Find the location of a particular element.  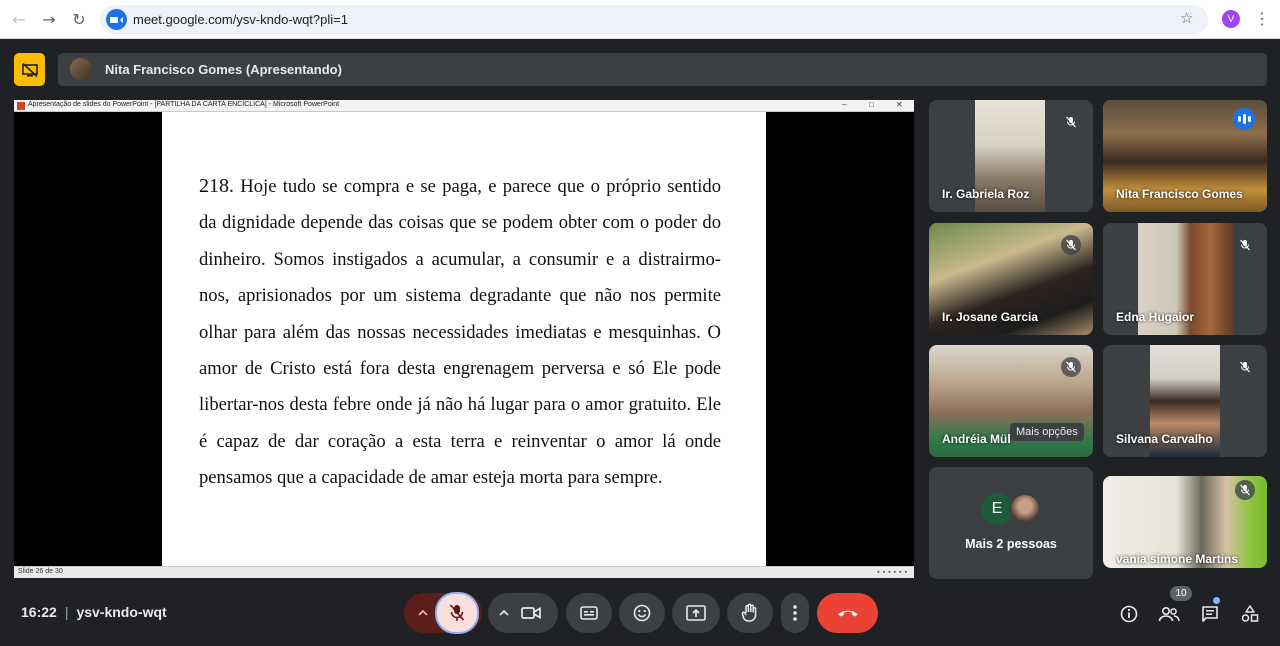

more-people-tile: E Mais 2 pessoas is located at coordinates (1011, 523).